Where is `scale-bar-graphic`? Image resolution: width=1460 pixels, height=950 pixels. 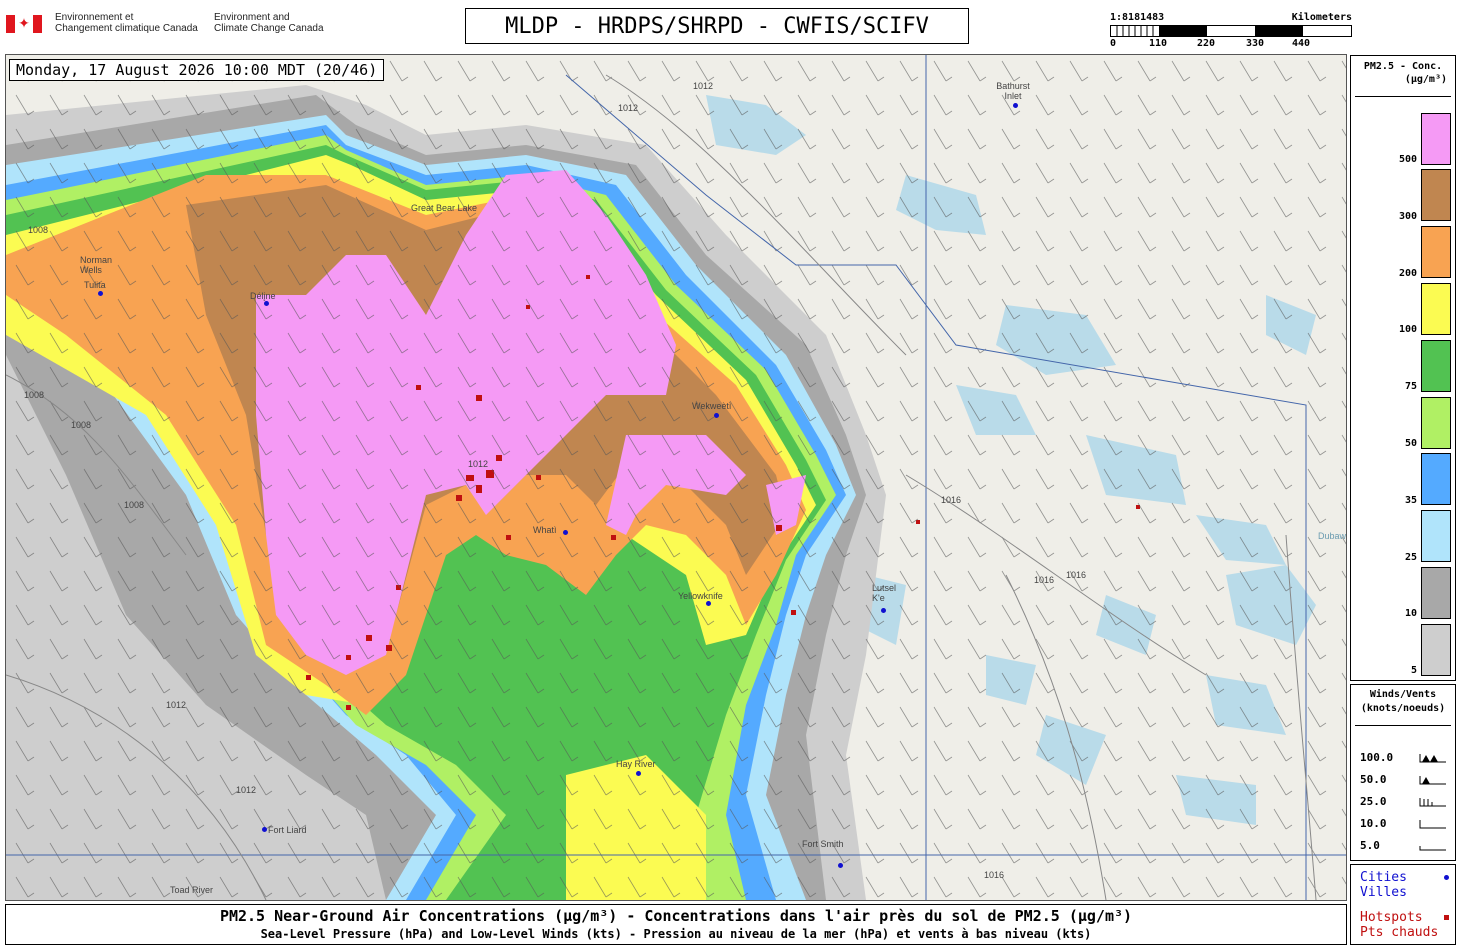
scale-bar-graphic is located at coordinates (1231, 31).